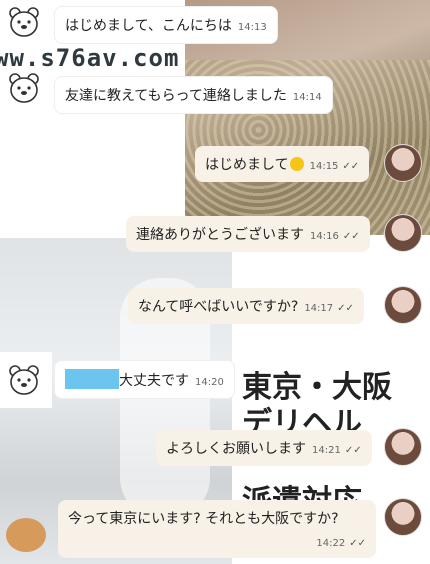 The width and height of the screenshot is (430, 564). I want to click on message-text: 友達に教えてもらって連絡しました, so click(176, 96).